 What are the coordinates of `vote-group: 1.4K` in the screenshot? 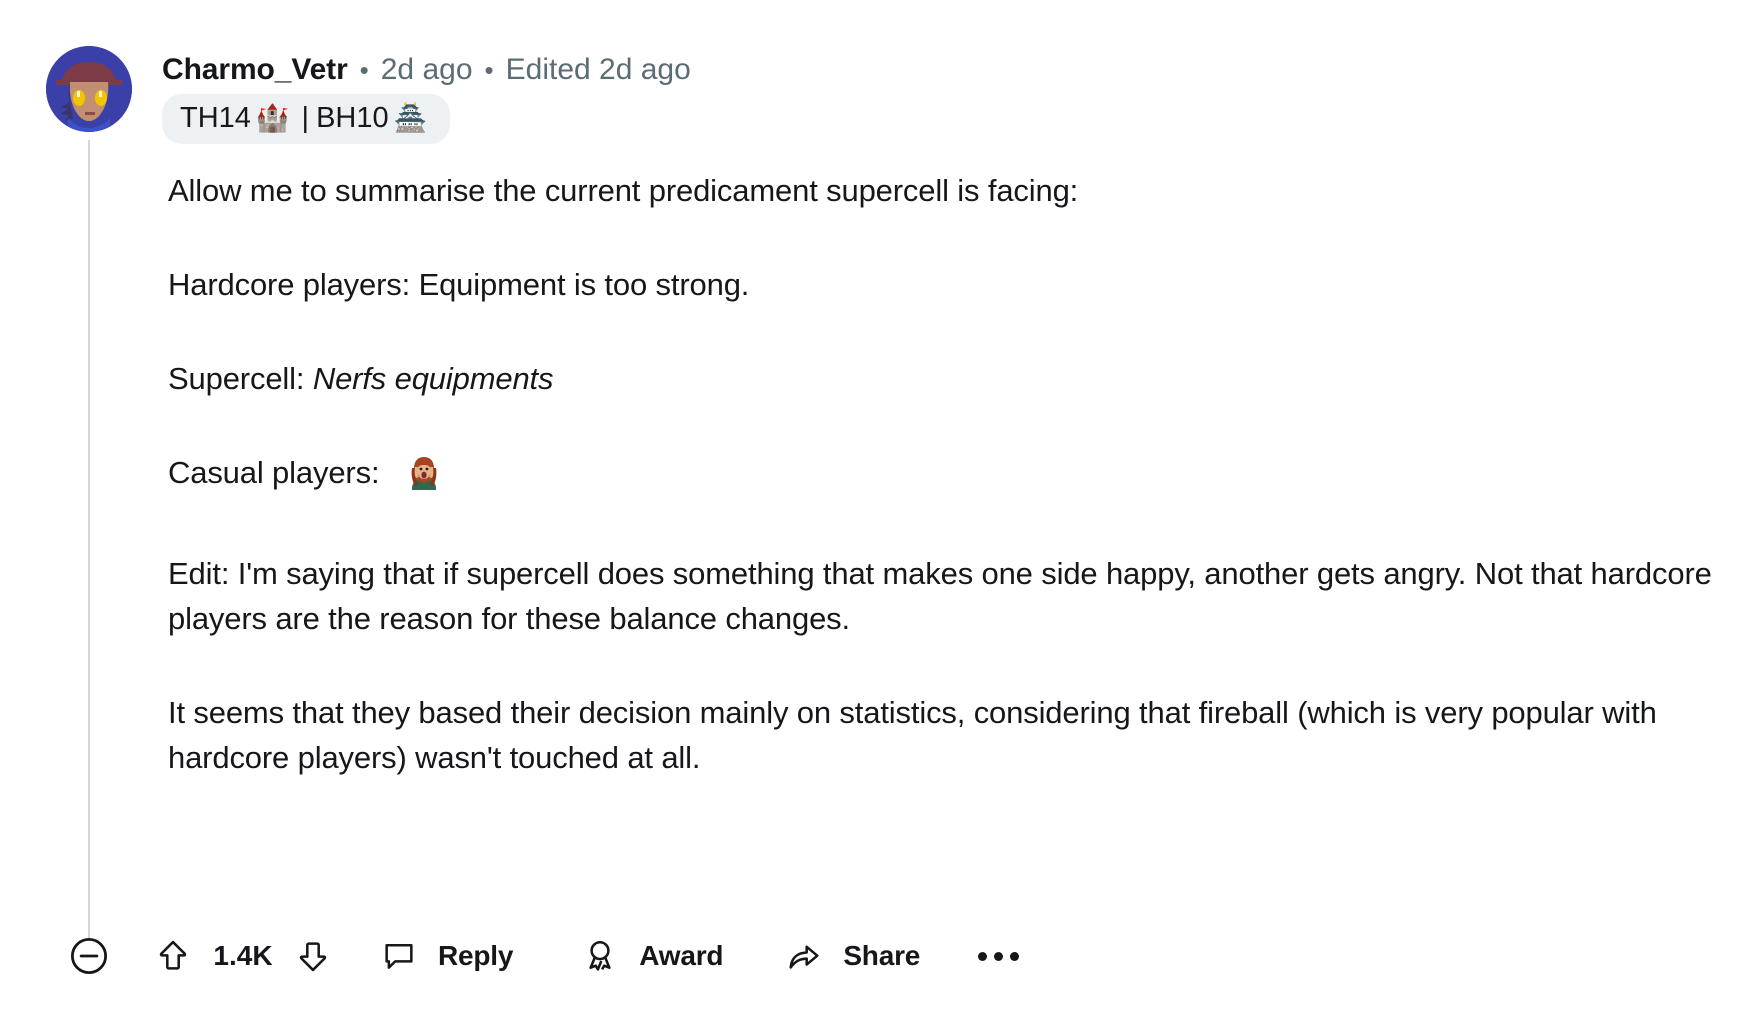 It's located at (243, 956).